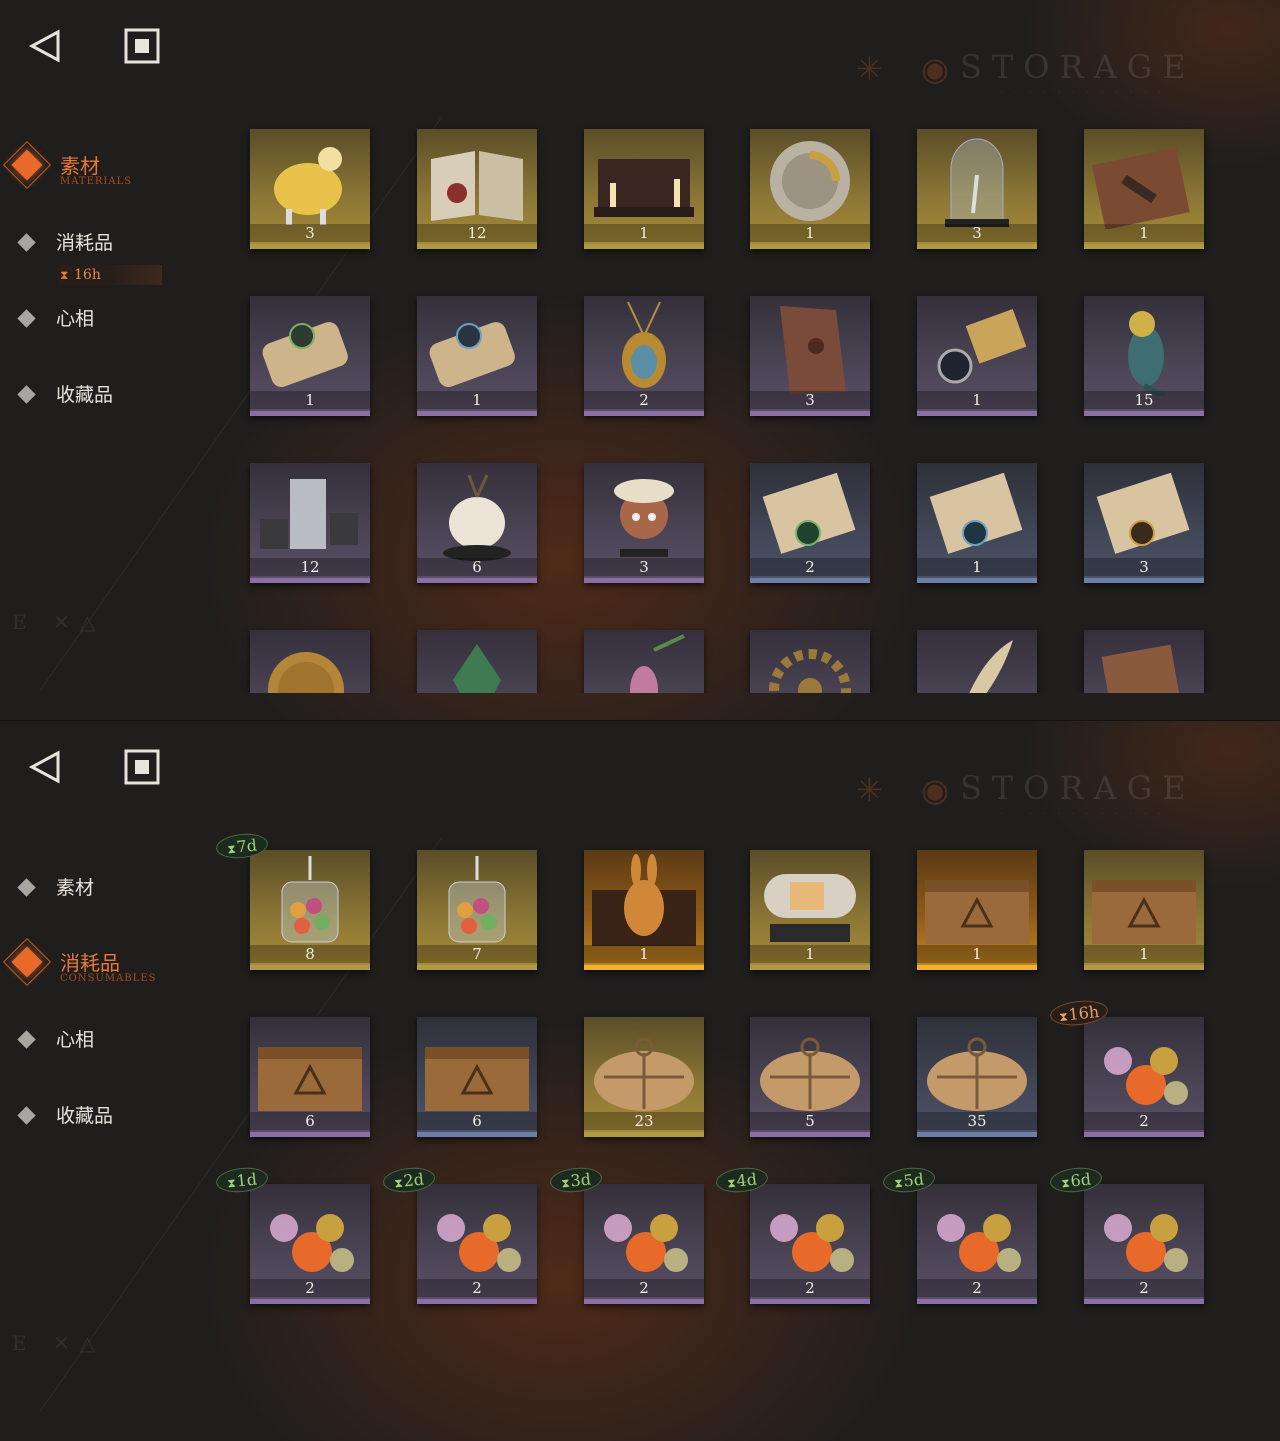  What do you see at coordinates (1078, 788) in the screenshot?
I see `storage-title: STORAGE` at bounding box center [1078, 788].